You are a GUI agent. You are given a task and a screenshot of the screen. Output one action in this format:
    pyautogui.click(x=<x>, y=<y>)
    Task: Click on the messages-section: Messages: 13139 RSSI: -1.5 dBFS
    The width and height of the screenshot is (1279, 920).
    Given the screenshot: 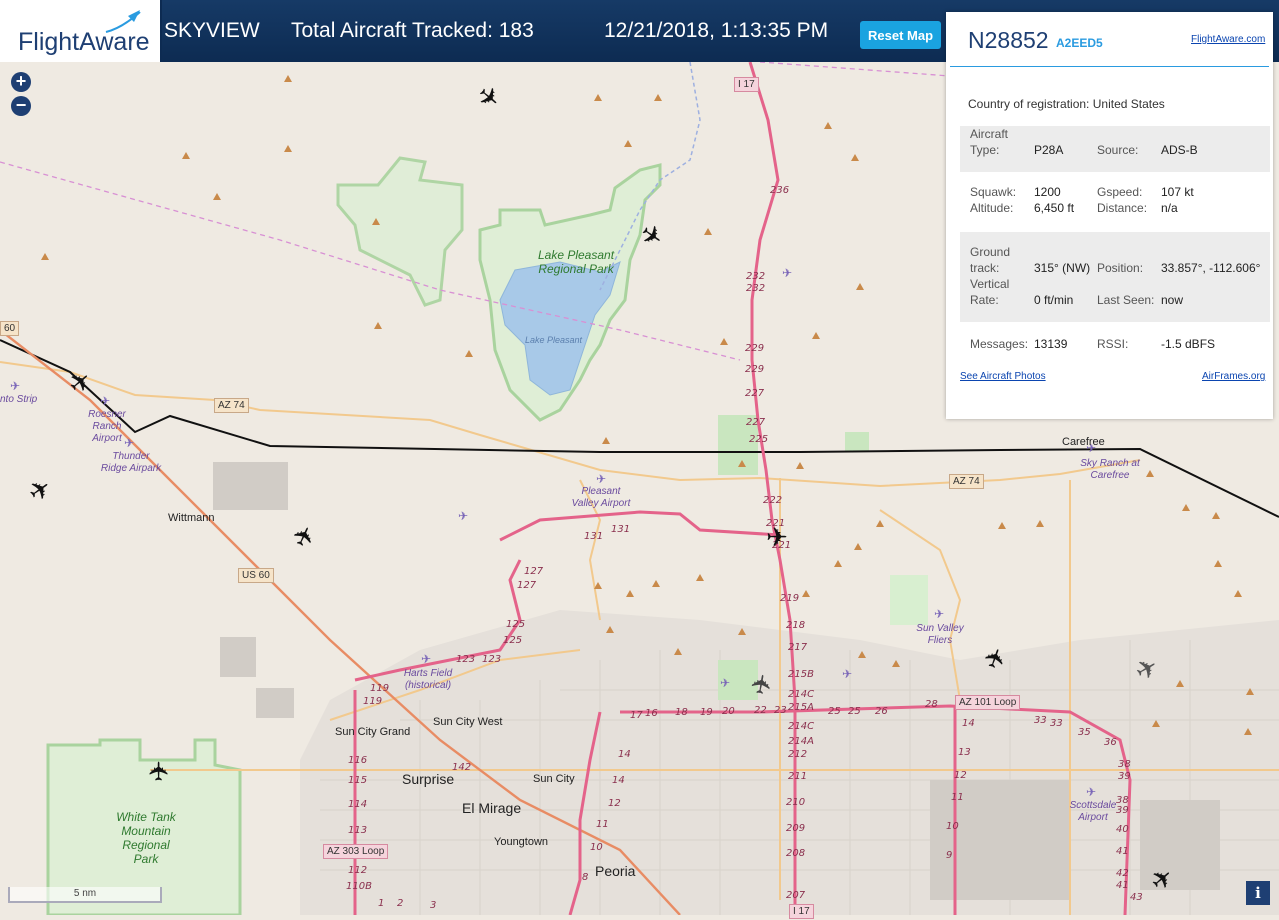 What is the action you would take?
    pyautogui.click(x=1115, y=346)
    